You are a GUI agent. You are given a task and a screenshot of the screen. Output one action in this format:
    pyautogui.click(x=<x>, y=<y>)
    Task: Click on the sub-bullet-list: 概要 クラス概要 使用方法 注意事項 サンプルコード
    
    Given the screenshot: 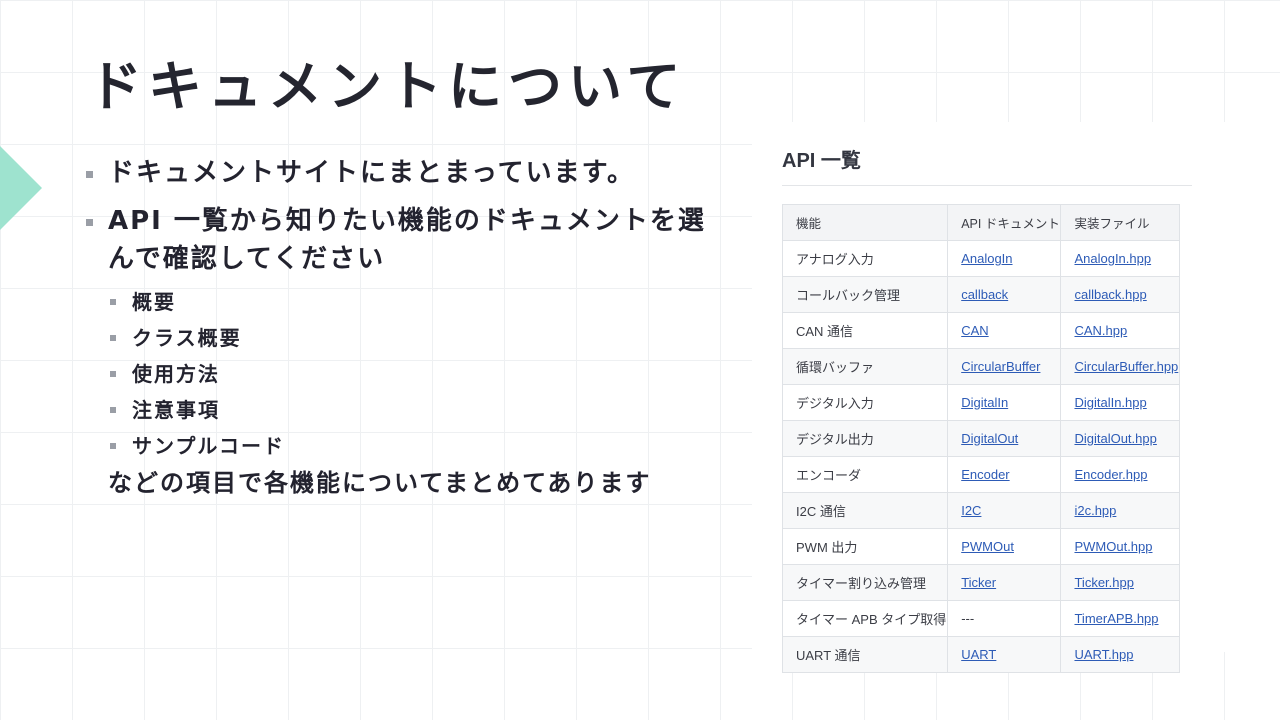 What is the action you would take?
    pyautogui.click(x=416, y=374)
    